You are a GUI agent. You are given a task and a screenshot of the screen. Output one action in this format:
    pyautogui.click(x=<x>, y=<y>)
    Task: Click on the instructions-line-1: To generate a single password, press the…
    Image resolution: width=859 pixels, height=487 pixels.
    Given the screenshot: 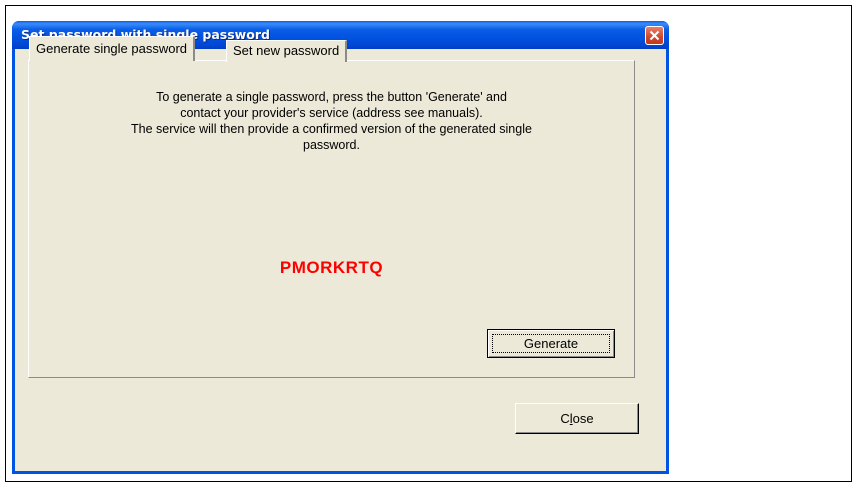 What is the action you would take?
    pyautogui.click(x=331, y=97)
    